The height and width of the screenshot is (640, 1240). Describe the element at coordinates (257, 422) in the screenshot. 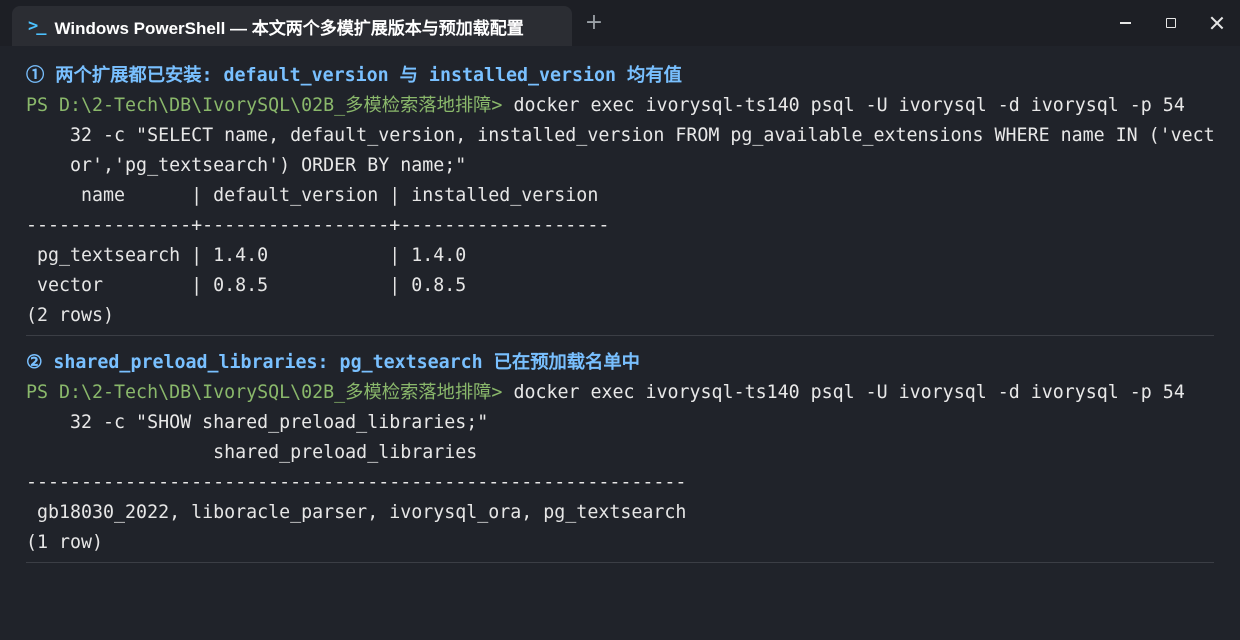

I see `section2-command-wrap-1: 32 -c "SHOW shared_preload_libraries;"` at that location.